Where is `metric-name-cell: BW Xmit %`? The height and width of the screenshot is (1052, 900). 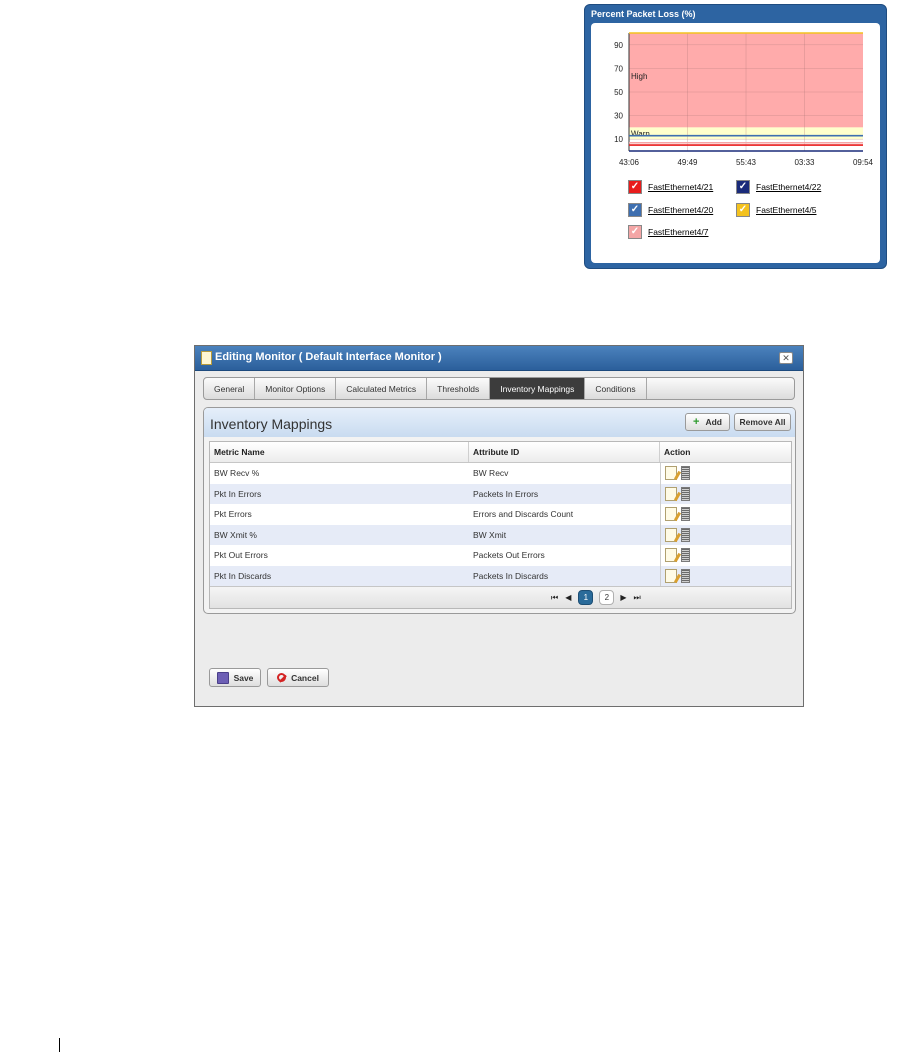 metric-name-cell: BW Xmit % is located at coordinates (235, 534).